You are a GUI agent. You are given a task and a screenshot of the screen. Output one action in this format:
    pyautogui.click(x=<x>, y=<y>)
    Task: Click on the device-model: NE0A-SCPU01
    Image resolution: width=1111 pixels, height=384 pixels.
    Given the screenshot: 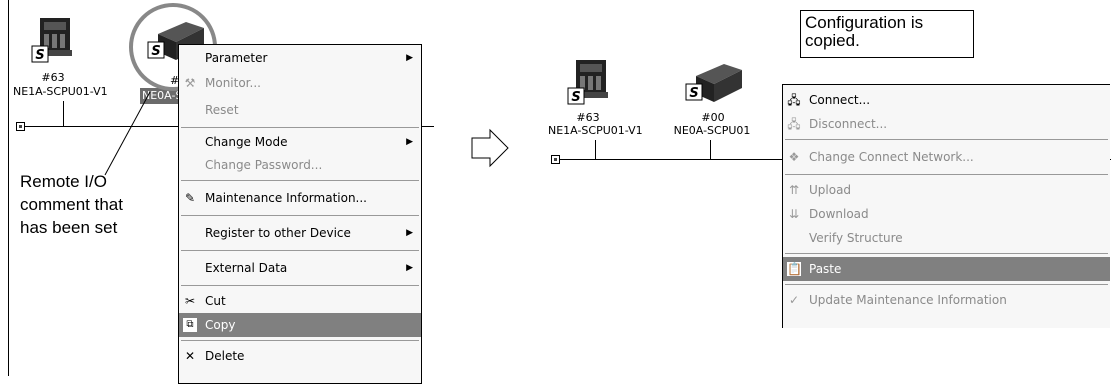 What is the action you would take?
    pyautogui.click(x=712, y=130)
    